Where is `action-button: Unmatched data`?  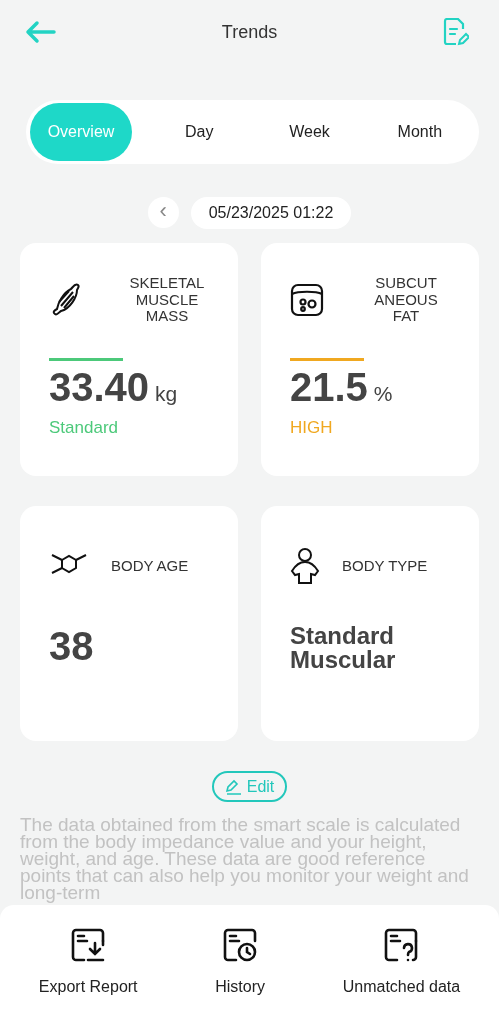
action-button: Unmatched data is located at coordinates (401, 967).